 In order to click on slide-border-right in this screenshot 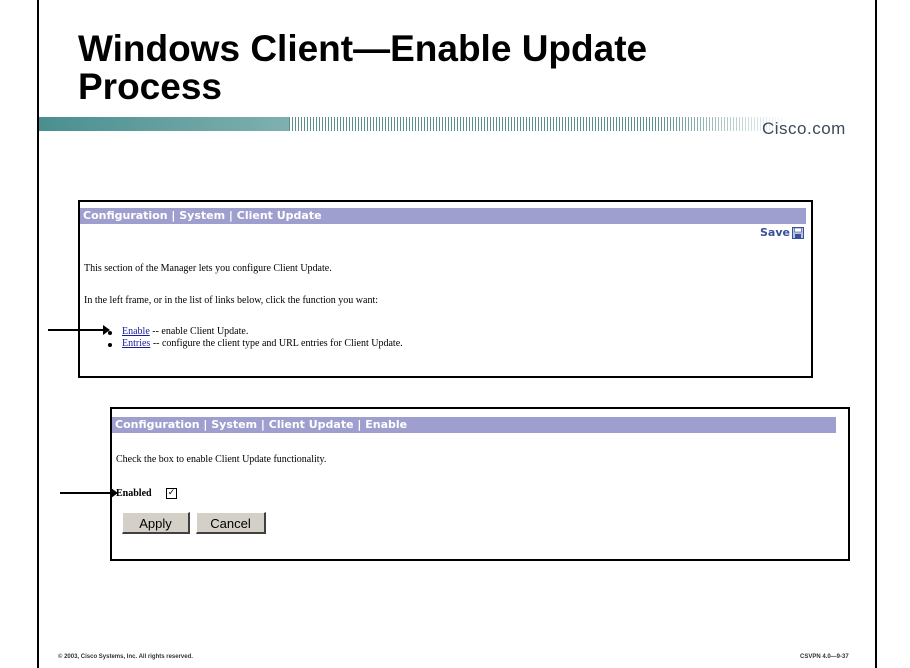, I will do `click(876, 334)`.